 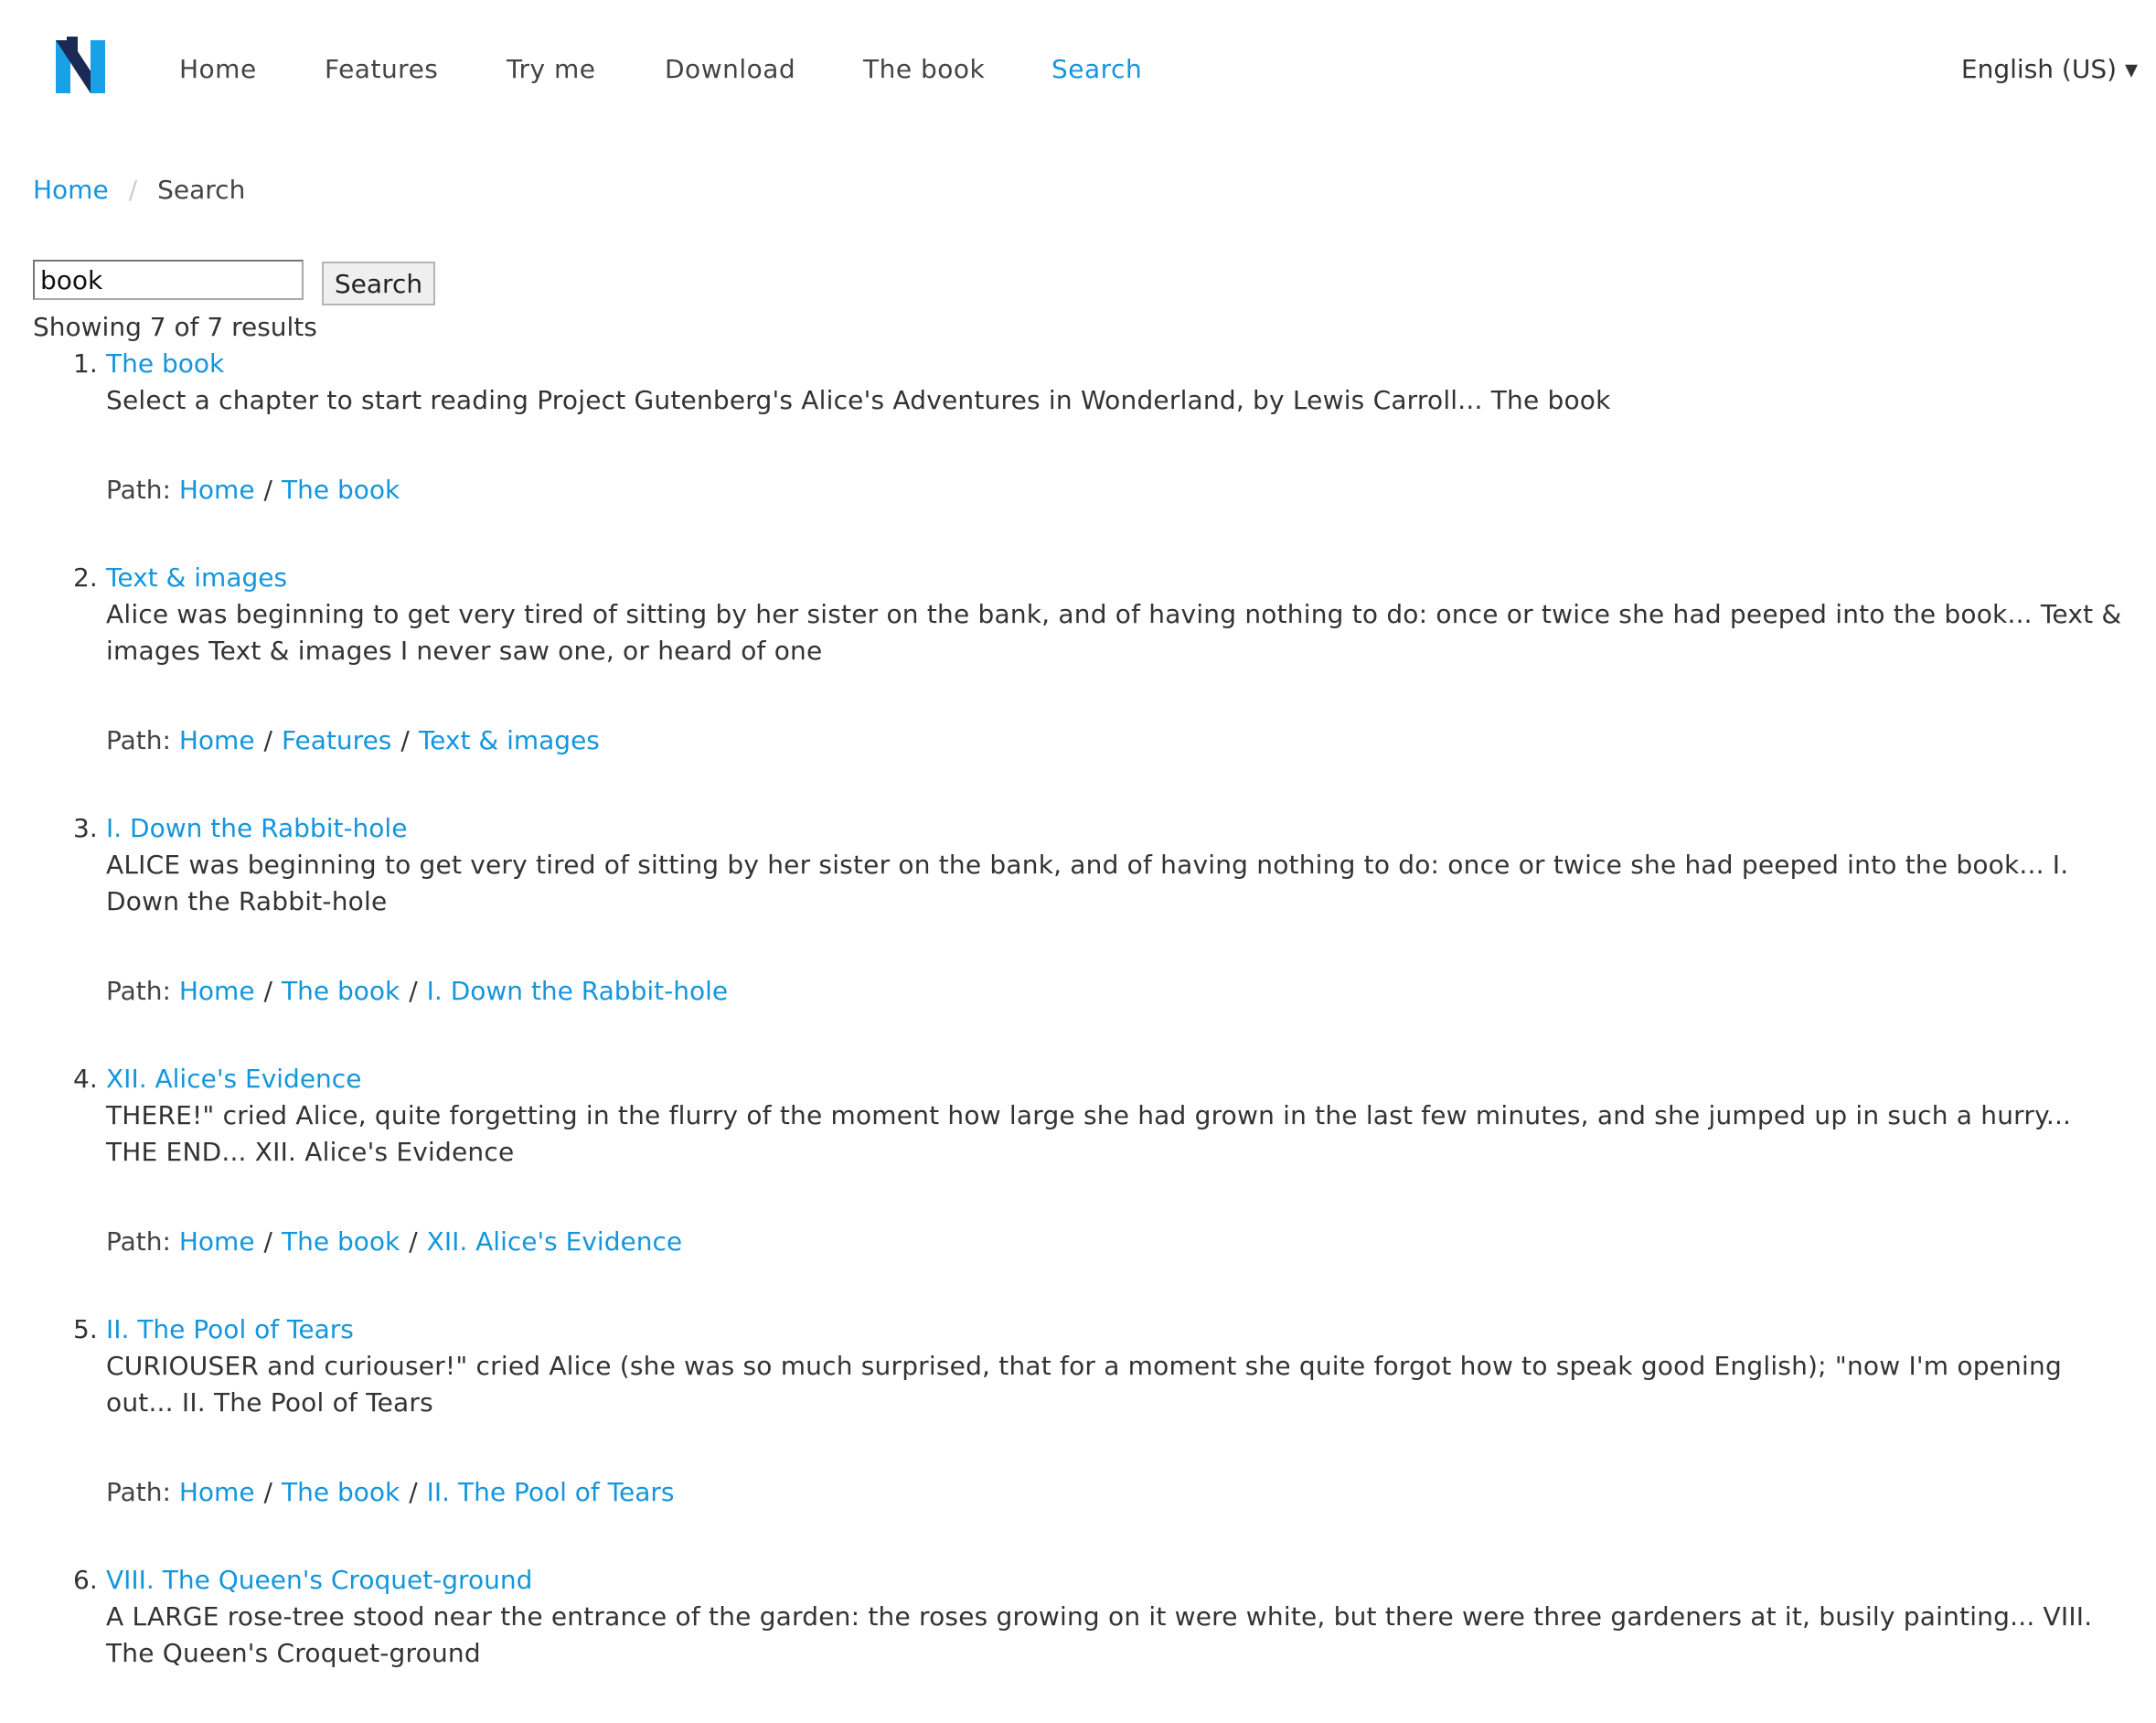 What do you see at coordinates (175, 327) in the screenshot?
I see `results-summary: Showing 7 of 7 results` at bounding box center [175, 327].